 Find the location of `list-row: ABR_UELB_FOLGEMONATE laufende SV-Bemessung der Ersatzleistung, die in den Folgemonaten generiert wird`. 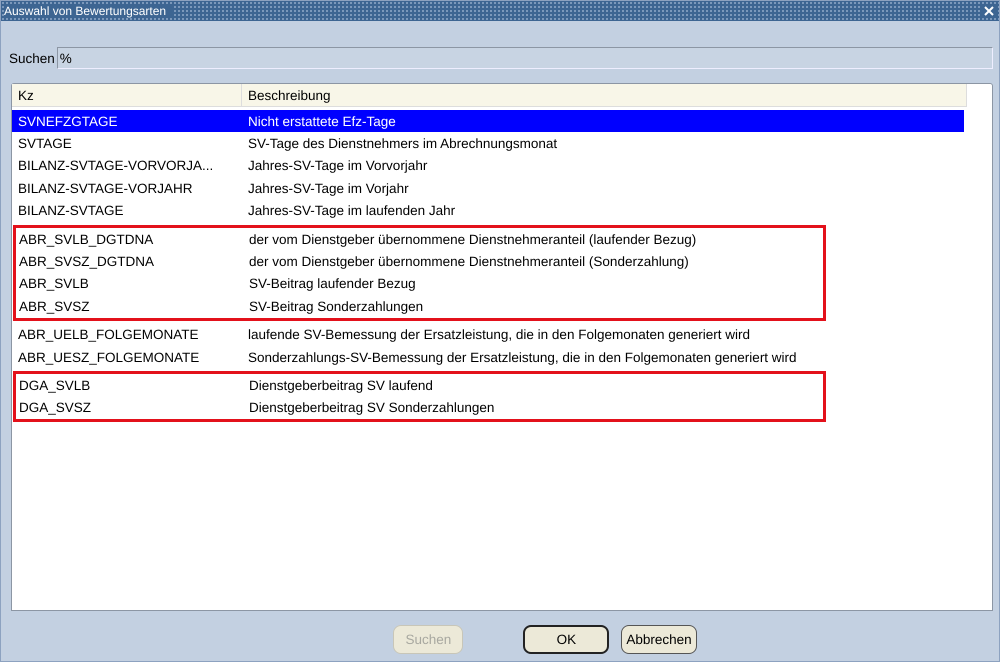

list-row: ABR_UELB_FOLGEMONATE laufende SV-Bemessung der Ersatzleistung, die in den Folgemonaten generiert wird is located at coordinates (488, 335).